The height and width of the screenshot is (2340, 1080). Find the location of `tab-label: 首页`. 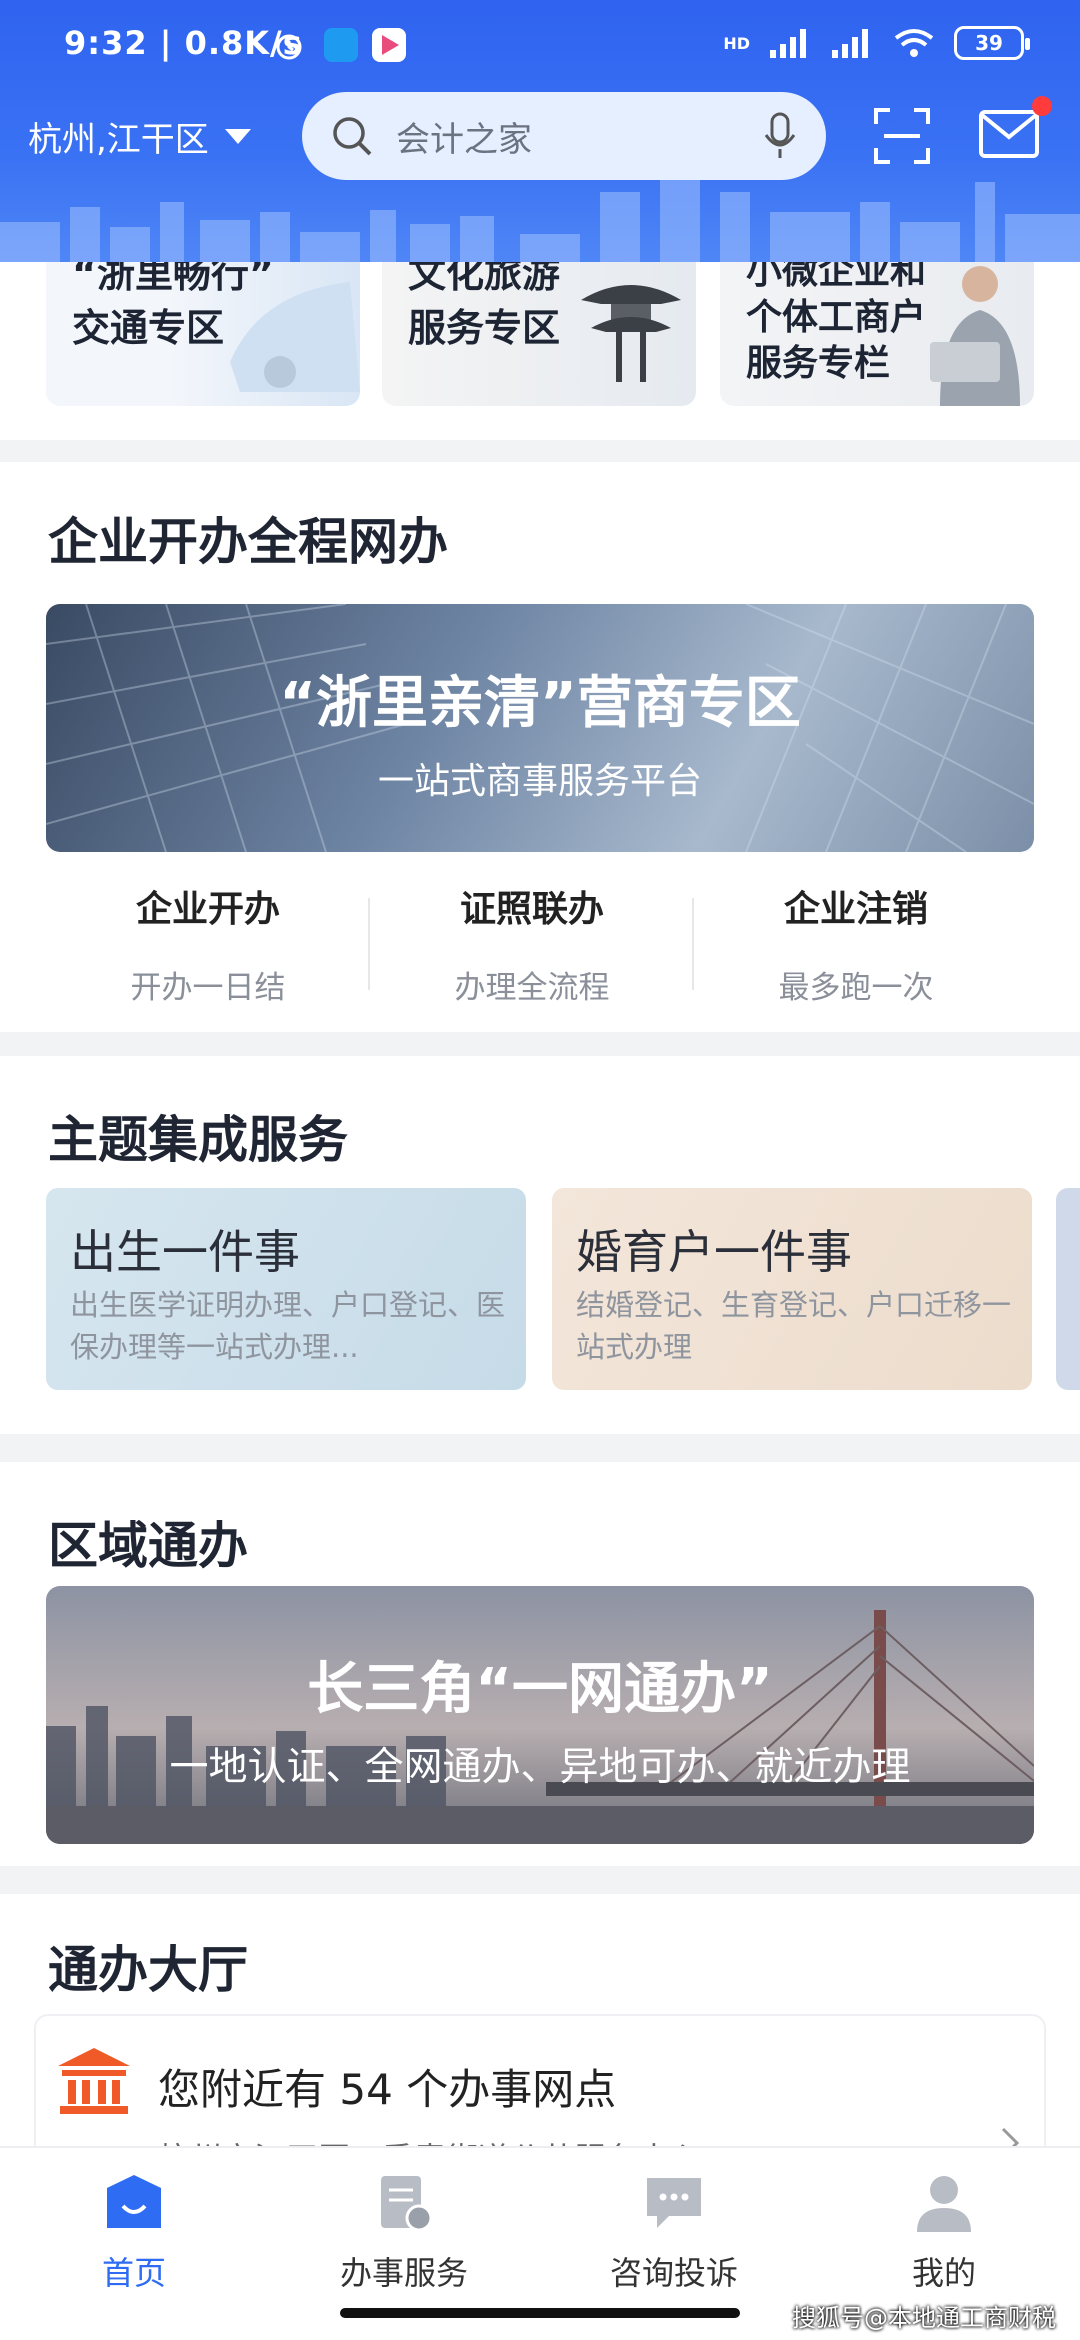

tab-label: 首页 is located at coordinates (133, 2273).